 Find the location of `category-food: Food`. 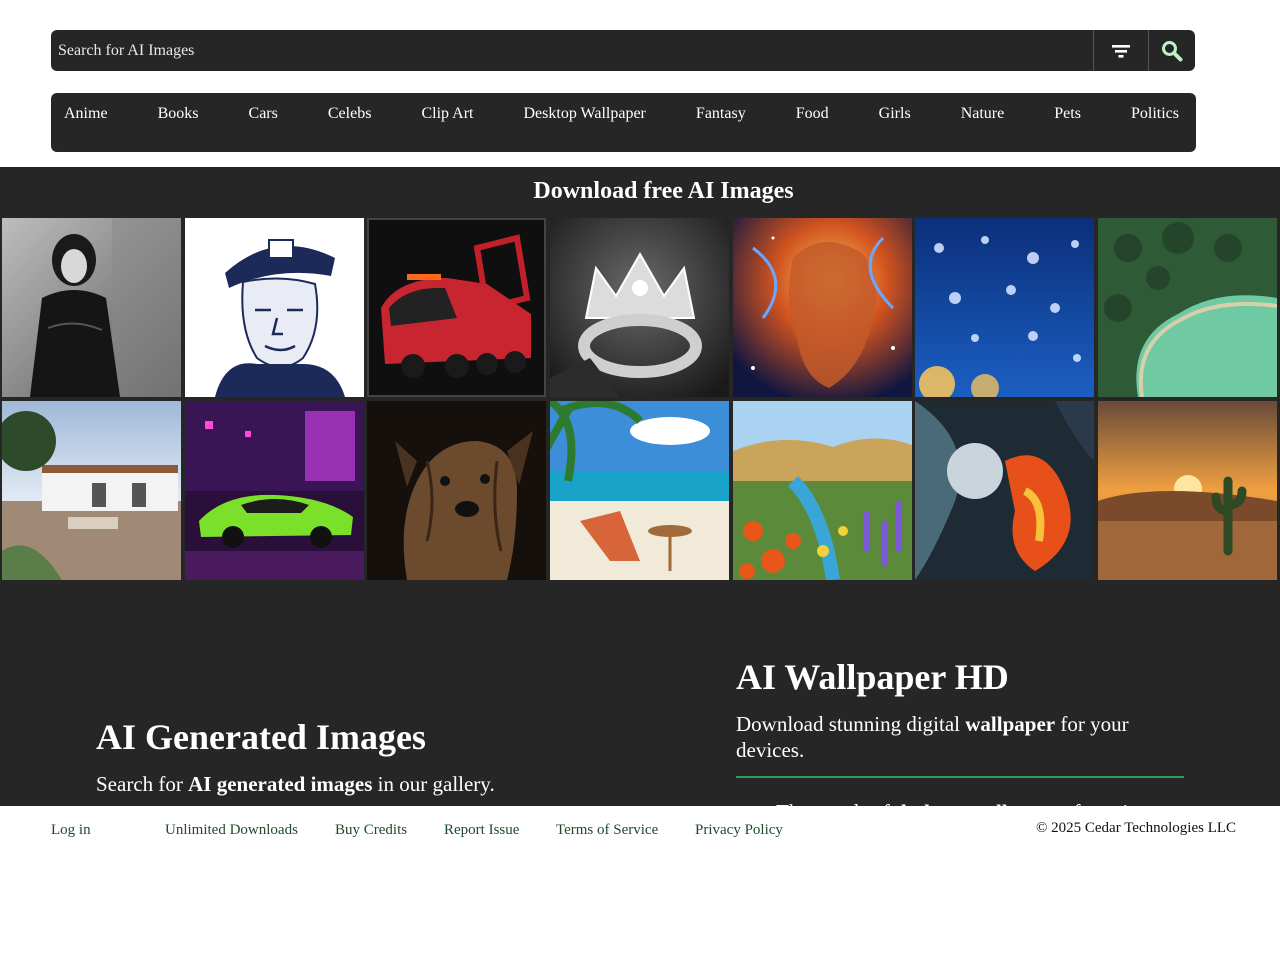

category-food: Food is located at coordinates (812, 115).